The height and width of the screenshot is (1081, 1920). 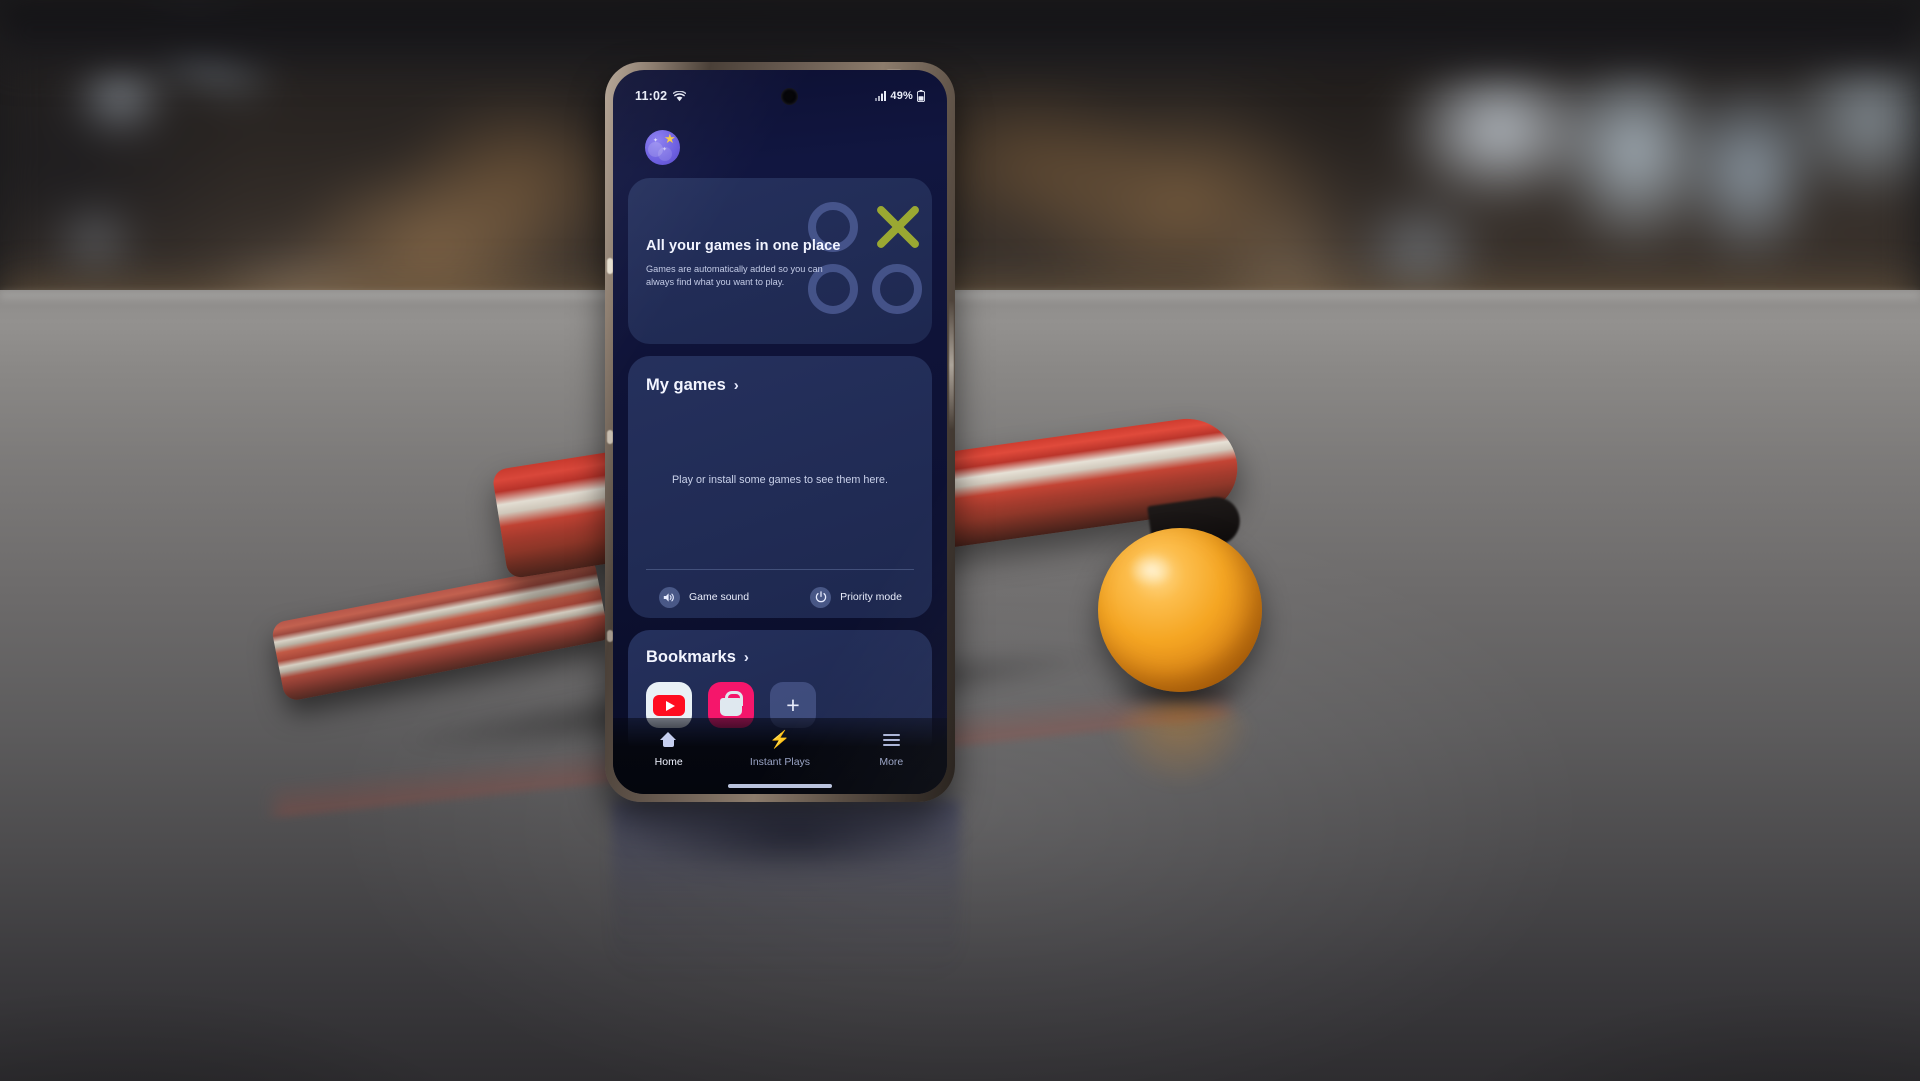 I want to click on quick-actions-row: Game sound Priority mode, so click(x=780, y=597).